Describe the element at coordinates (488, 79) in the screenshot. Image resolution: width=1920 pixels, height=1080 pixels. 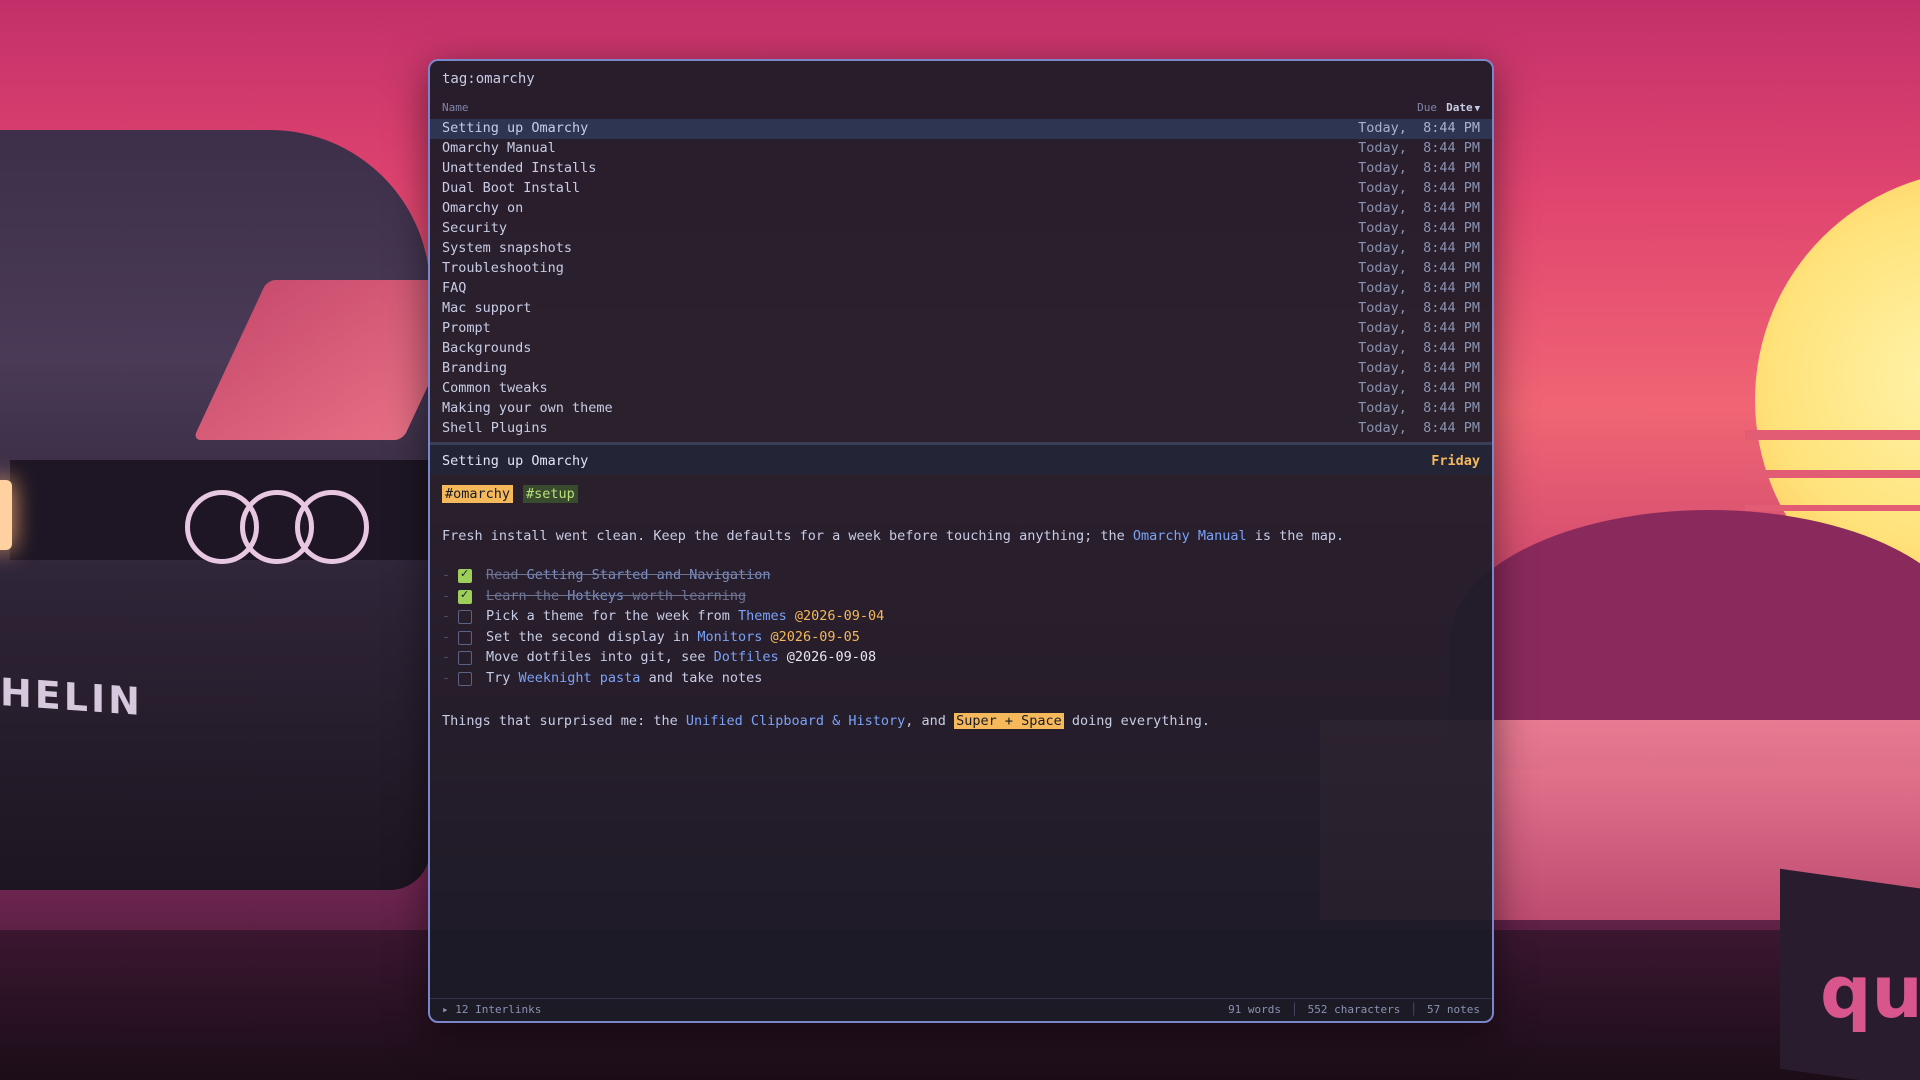
I see `search-query: tag:omarchy` at that location.